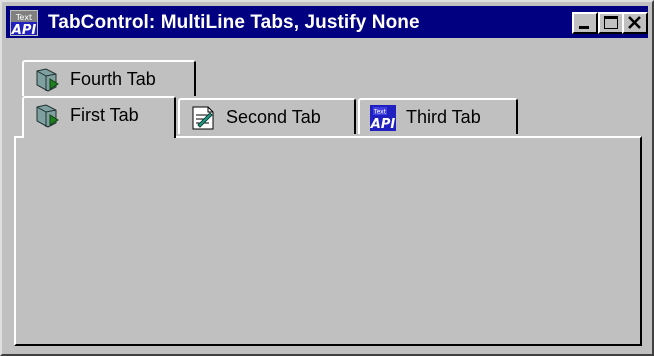 The height and width of the screenshot is (356, 654). Describe the element at coordinates (584, 27) in the screenshot. I see `minimize-icon` at that location.